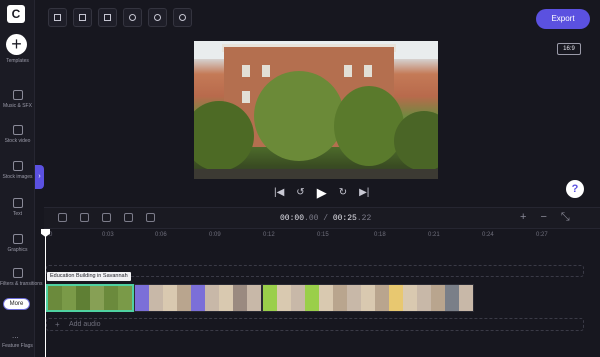 The image size is (600, 357). I want to click on color-button, so click(157, 17).